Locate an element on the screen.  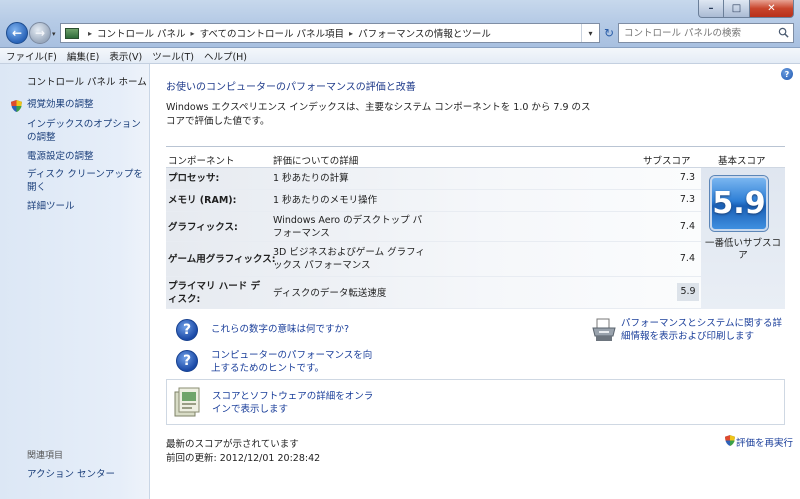
help-icon: ? is located at coordinates (787, 74).